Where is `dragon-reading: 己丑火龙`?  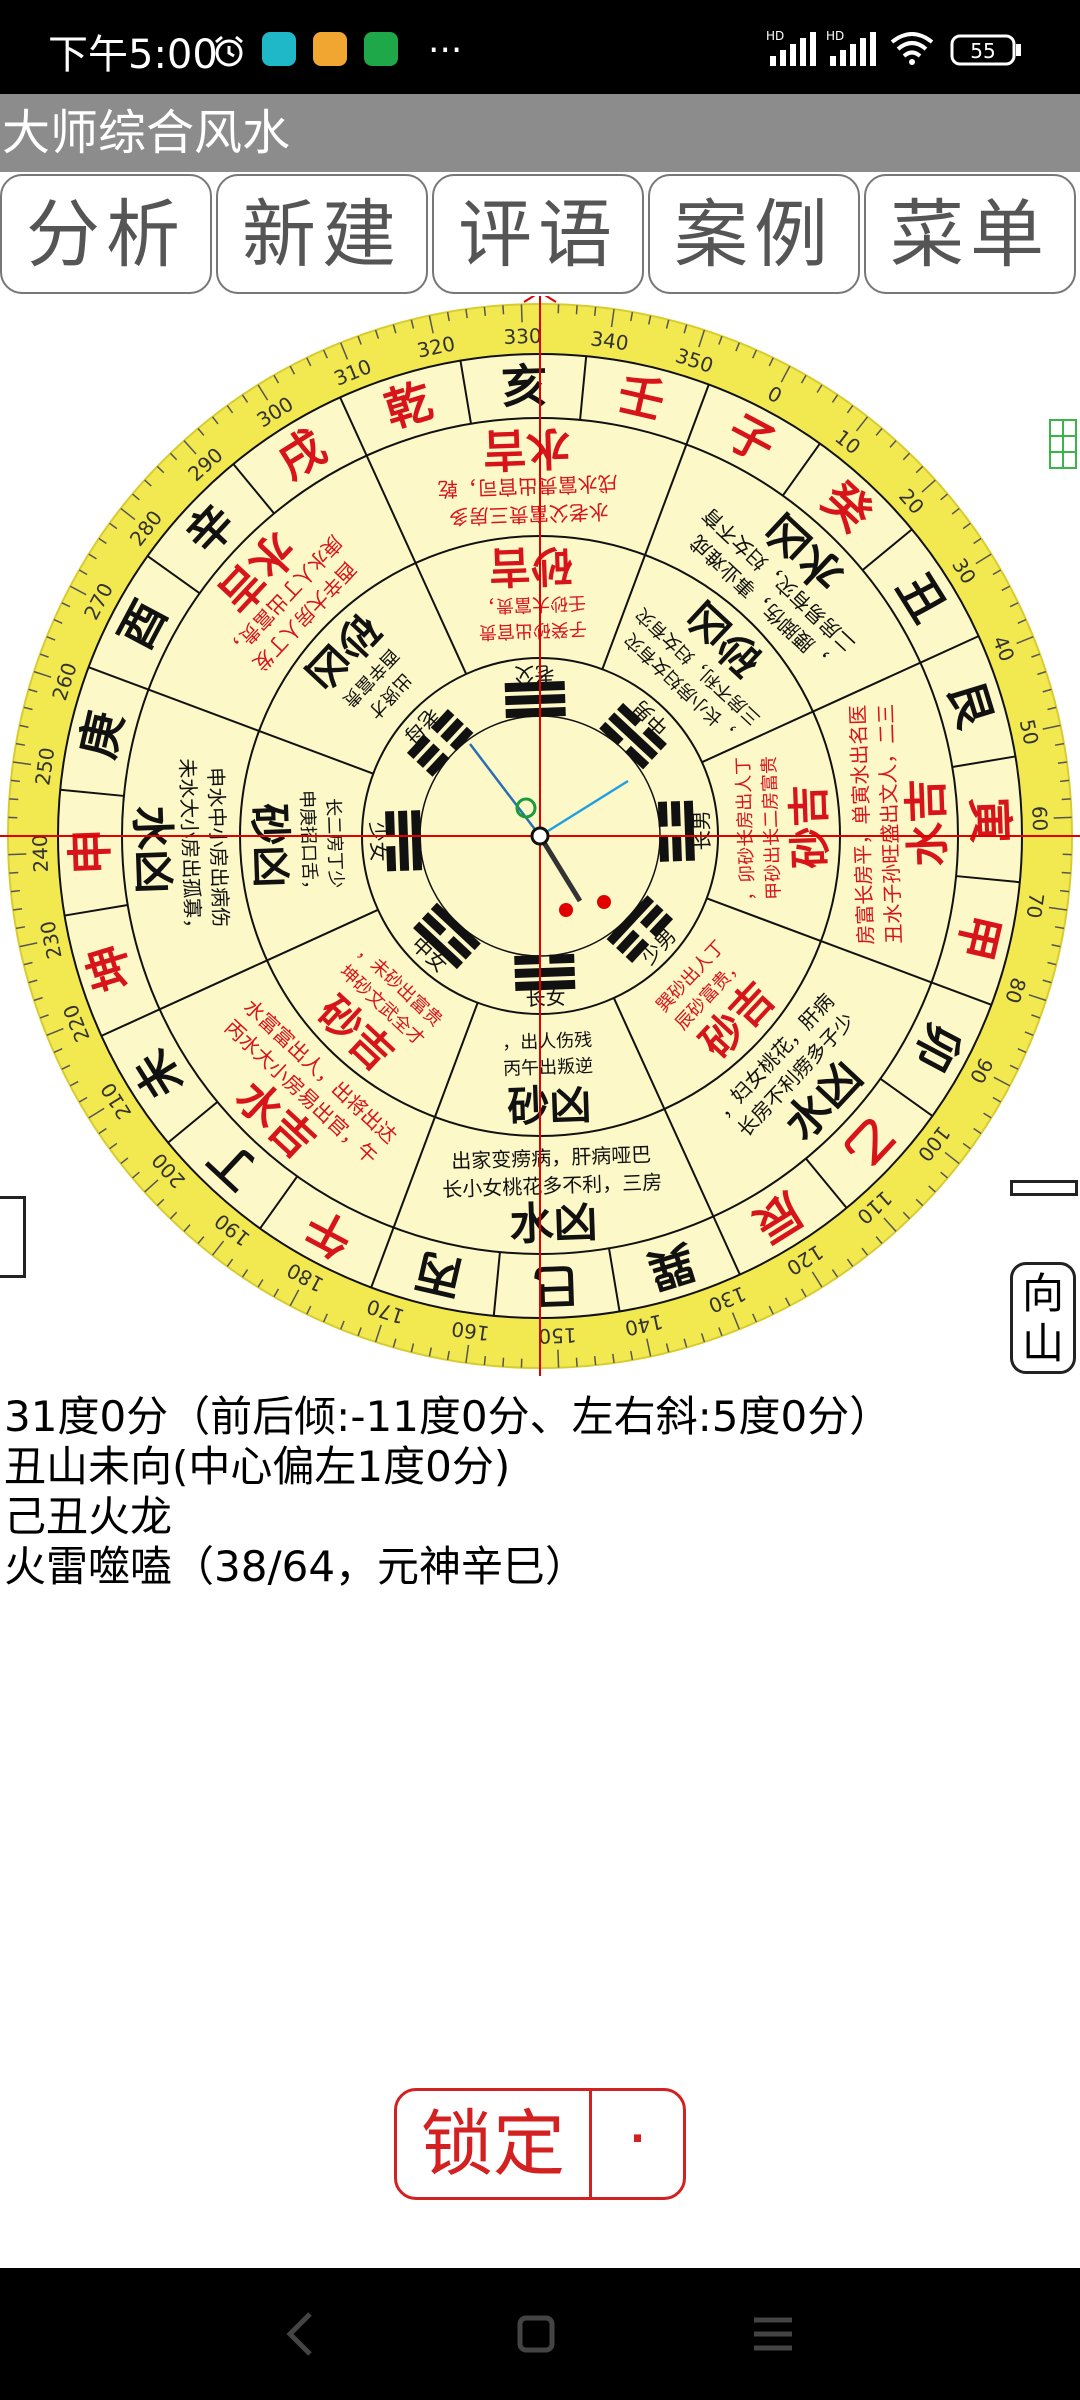
dragon-reading: 己丑火龙 is located at coordinates (88, 1516).